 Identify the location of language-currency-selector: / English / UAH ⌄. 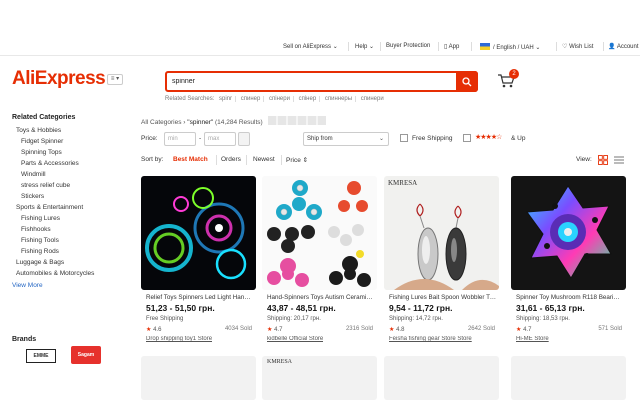
(510, 47).